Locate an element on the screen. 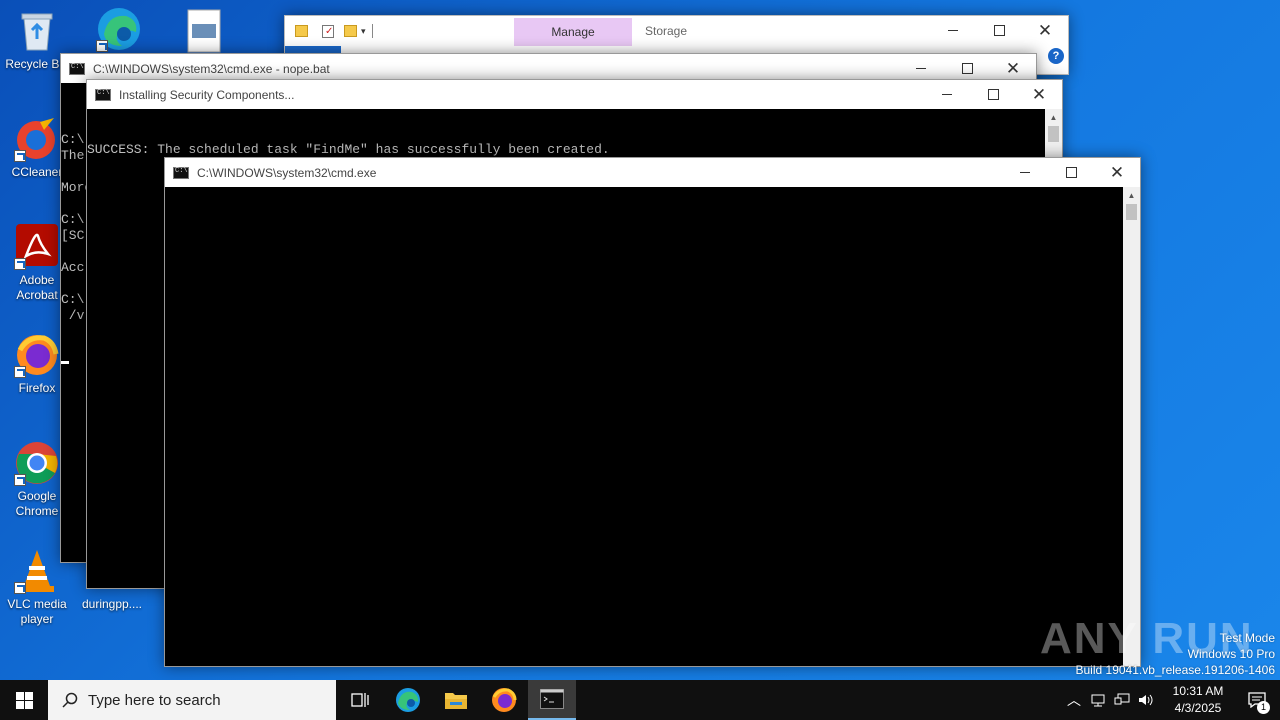 The width and height of the screenshot is (1280, 720). taskbar-edge is located at coordinates (408, 700).